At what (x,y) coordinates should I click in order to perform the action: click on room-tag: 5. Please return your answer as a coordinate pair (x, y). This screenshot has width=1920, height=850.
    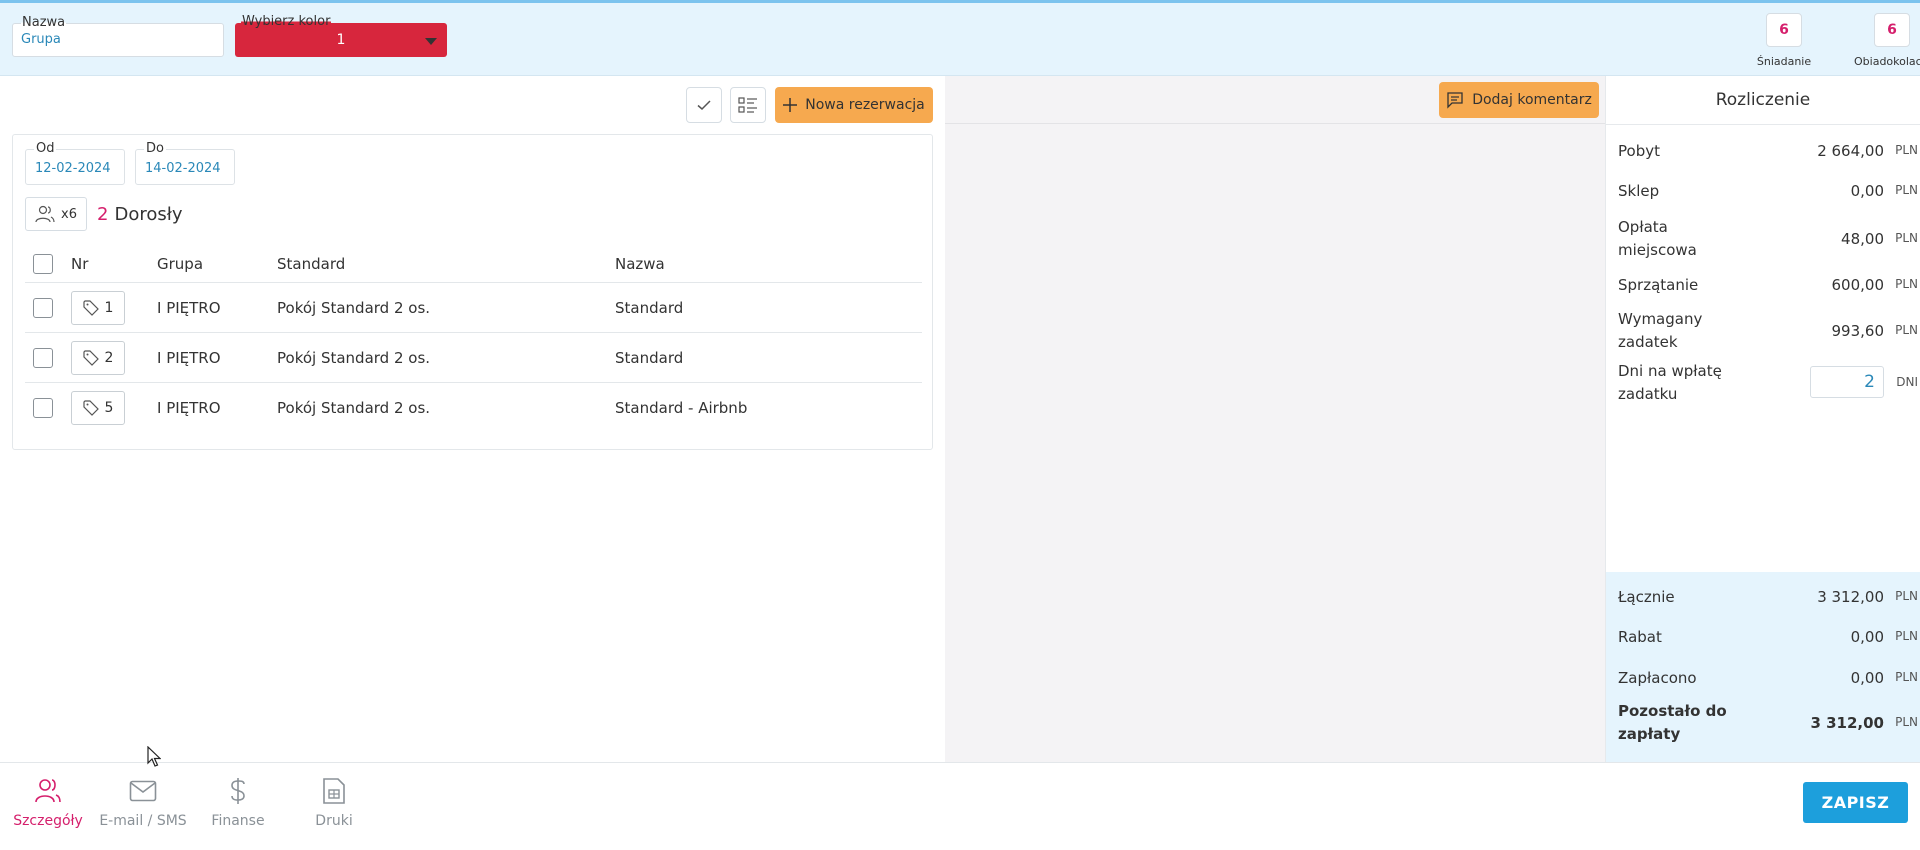
    Looking at the image, I should click on (98, 408).